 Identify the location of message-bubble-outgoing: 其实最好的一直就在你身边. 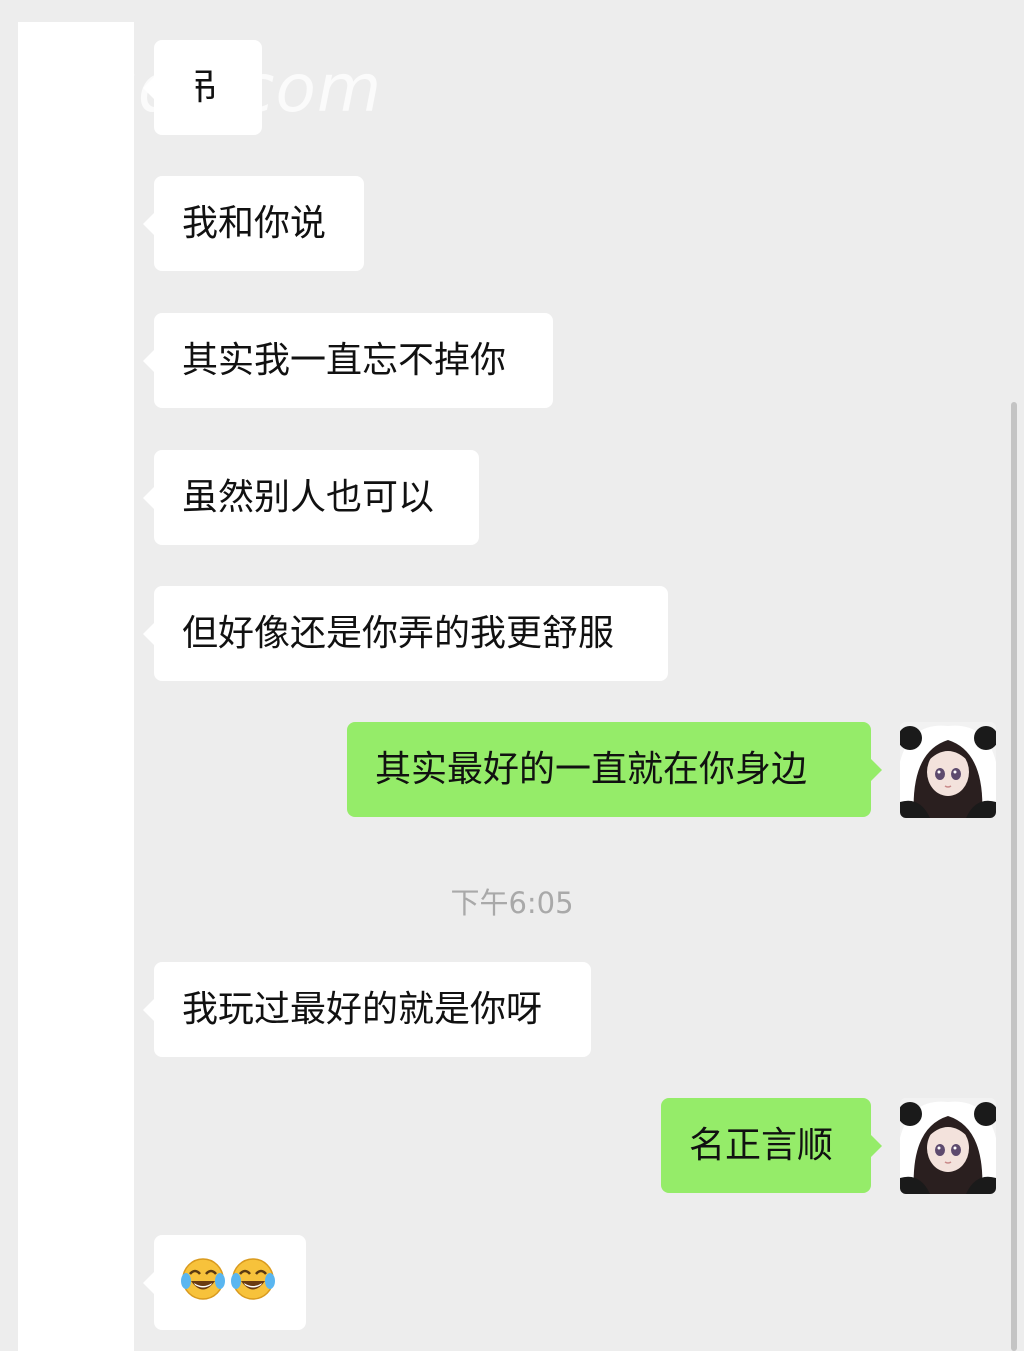
(614, 769).